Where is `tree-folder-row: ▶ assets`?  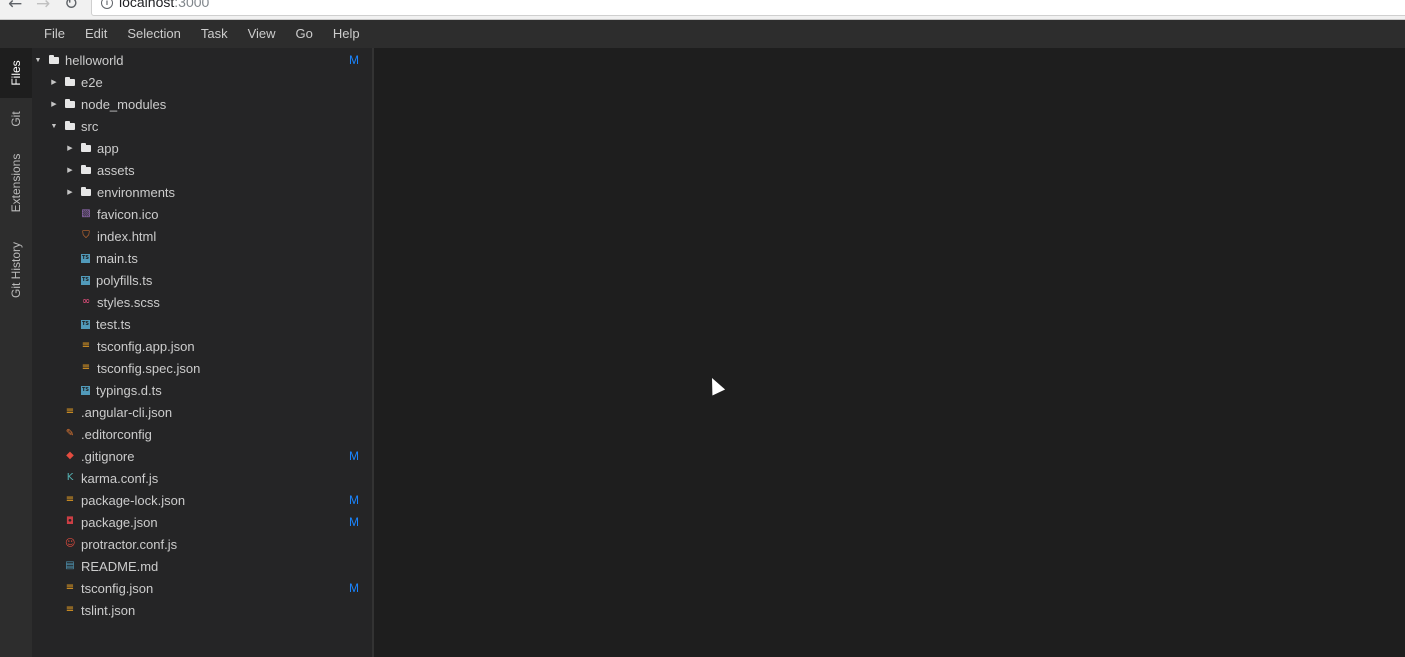 tree-folder-row: ▶ assets is located at coordinates (202, 170).